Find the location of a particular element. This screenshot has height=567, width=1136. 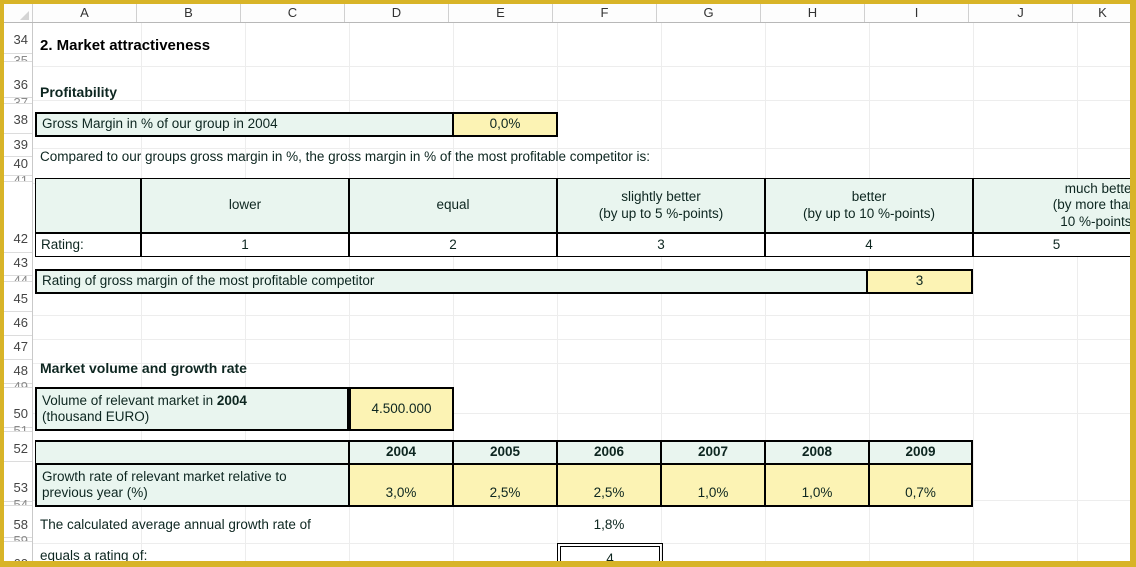

select-all-triangle-icon is located at coordinates (24, 15).